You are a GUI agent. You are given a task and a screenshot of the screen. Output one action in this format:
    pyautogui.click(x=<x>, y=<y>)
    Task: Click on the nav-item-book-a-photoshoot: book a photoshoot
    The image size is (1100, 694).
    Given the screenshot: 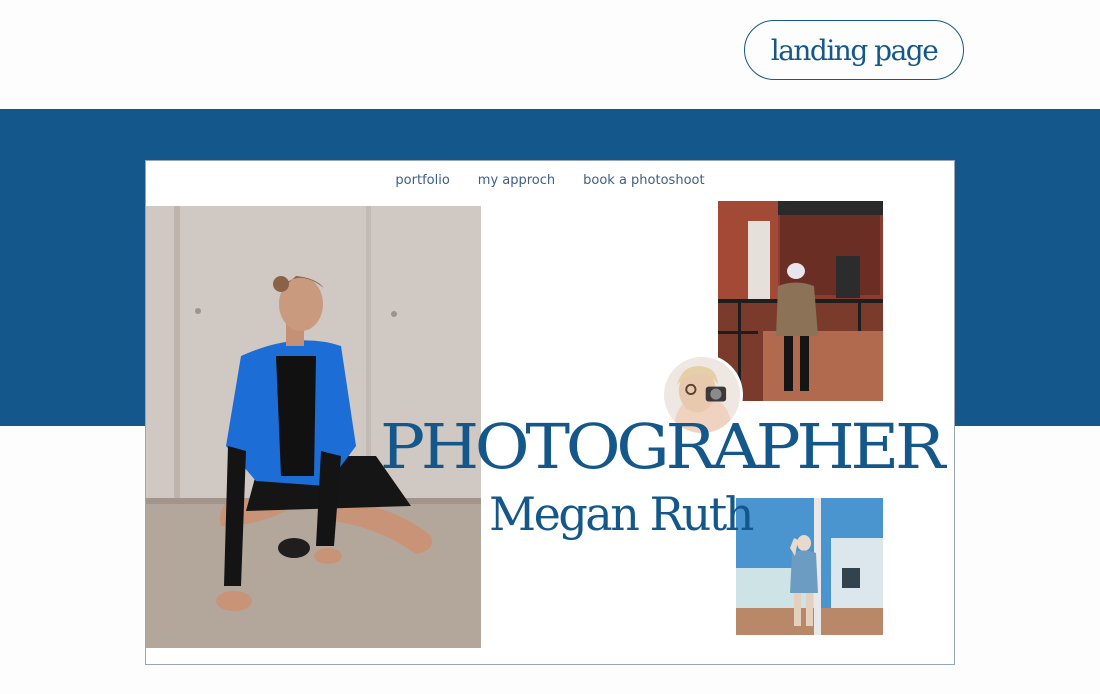 What is the action you would take?
    pyautogui.click(x=643, y=180)
    